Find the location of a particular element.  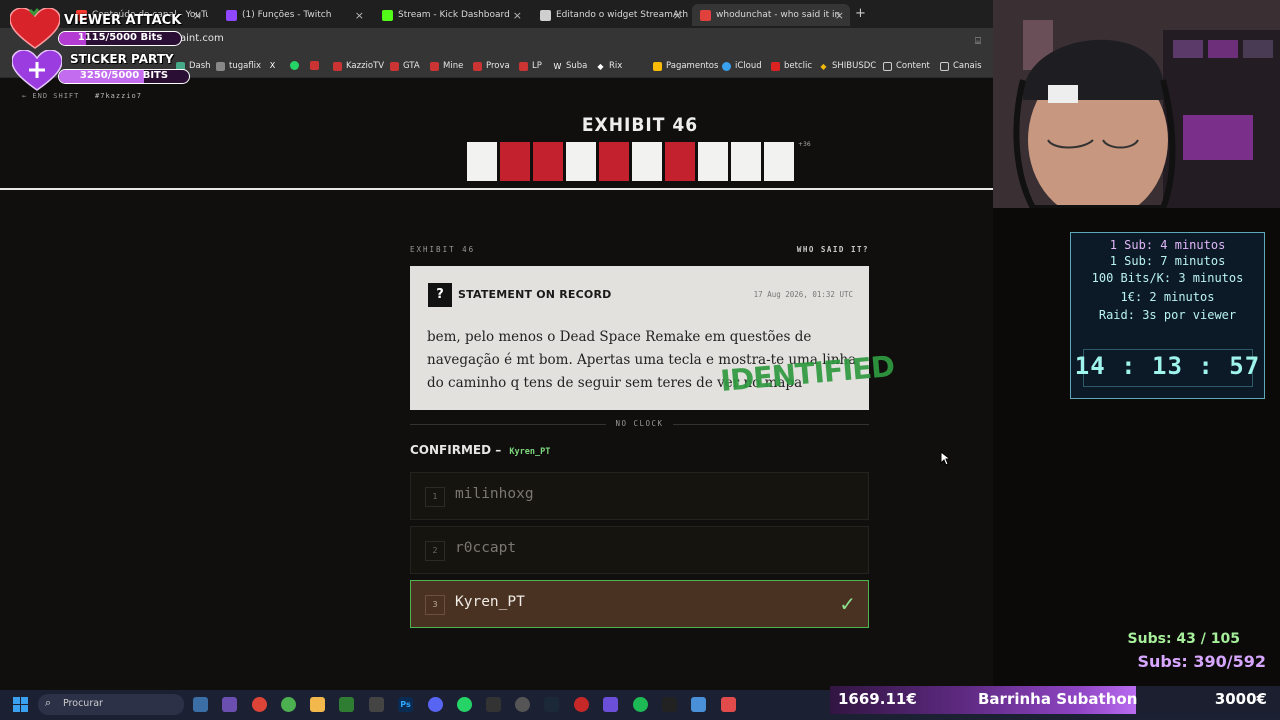

tab-title: (1) Funções - Twitch is located at coordinates (287, 15).